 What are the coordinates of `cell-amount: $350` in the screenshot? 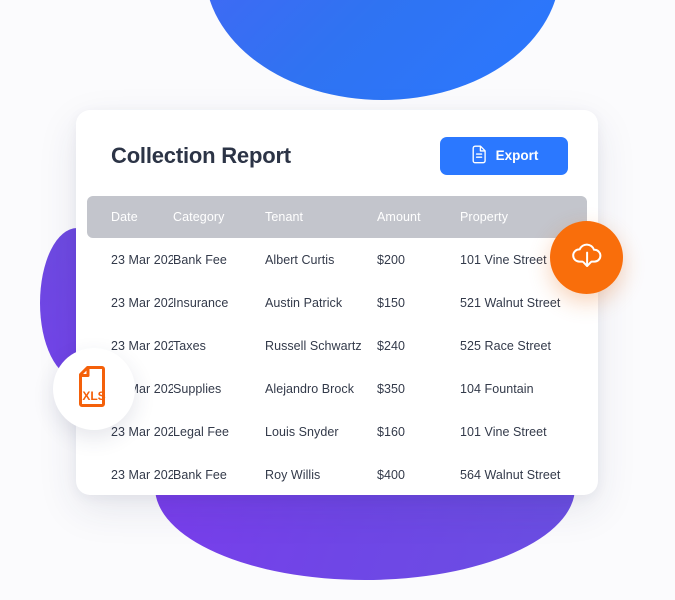 It's located at (391, 389).